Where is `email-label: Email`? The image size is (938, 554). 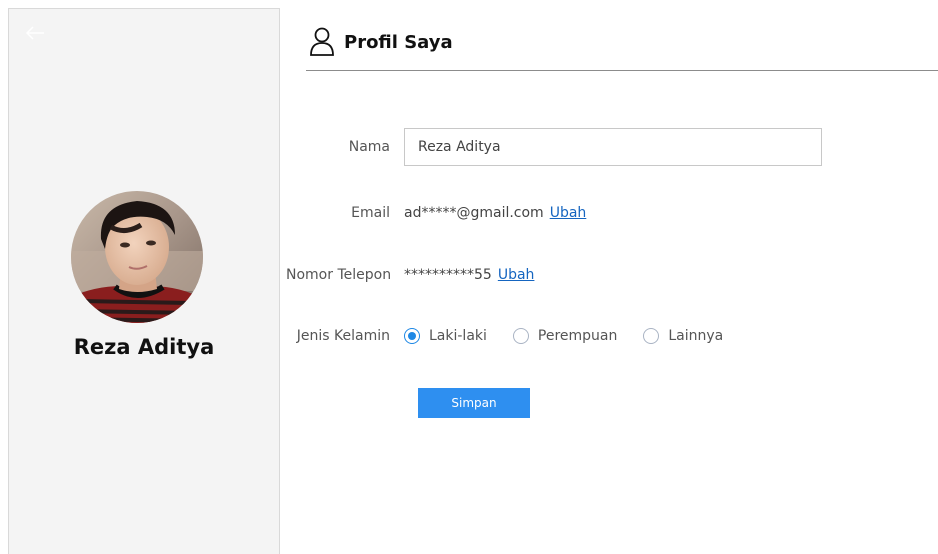 email-label: Email is located at coordinates (370, 213).